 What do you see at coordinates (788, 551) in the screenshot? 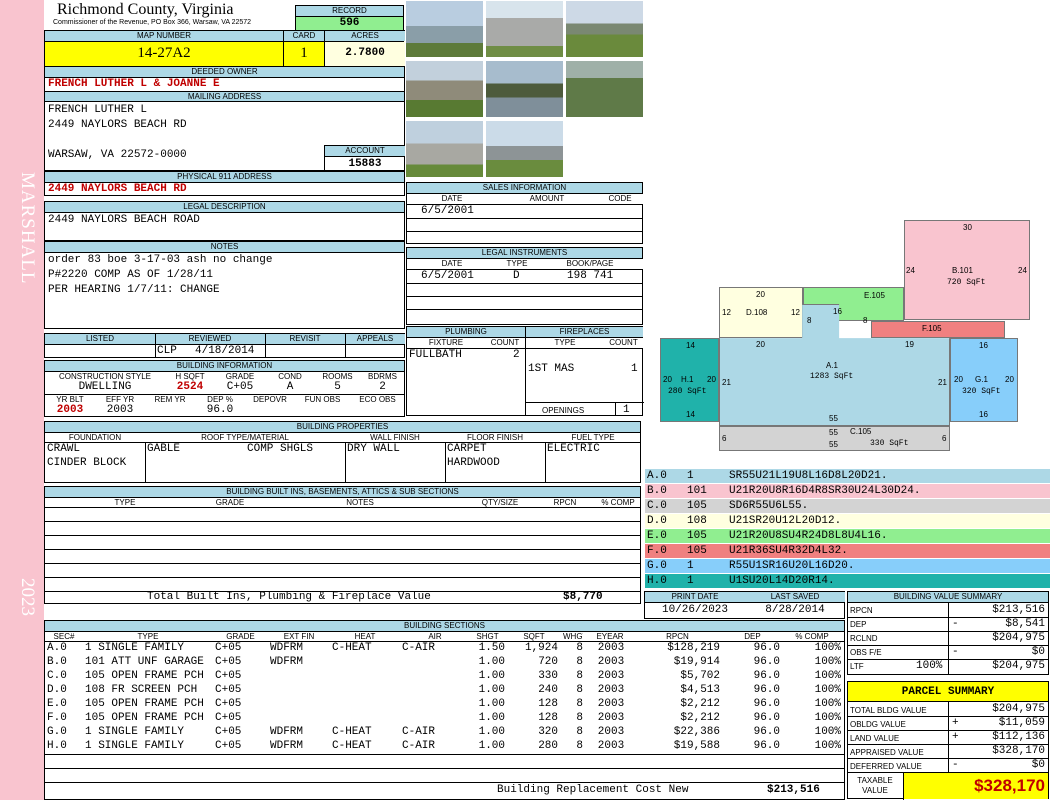
I see `segment-path: U21R36SU4R32D4L32.` at bounding box center [788, 551].